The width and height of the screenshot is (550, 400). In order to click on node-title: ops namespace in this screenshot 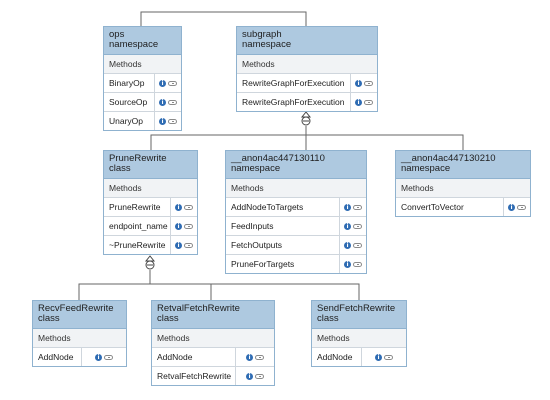, I will do `click(142, 41)`.